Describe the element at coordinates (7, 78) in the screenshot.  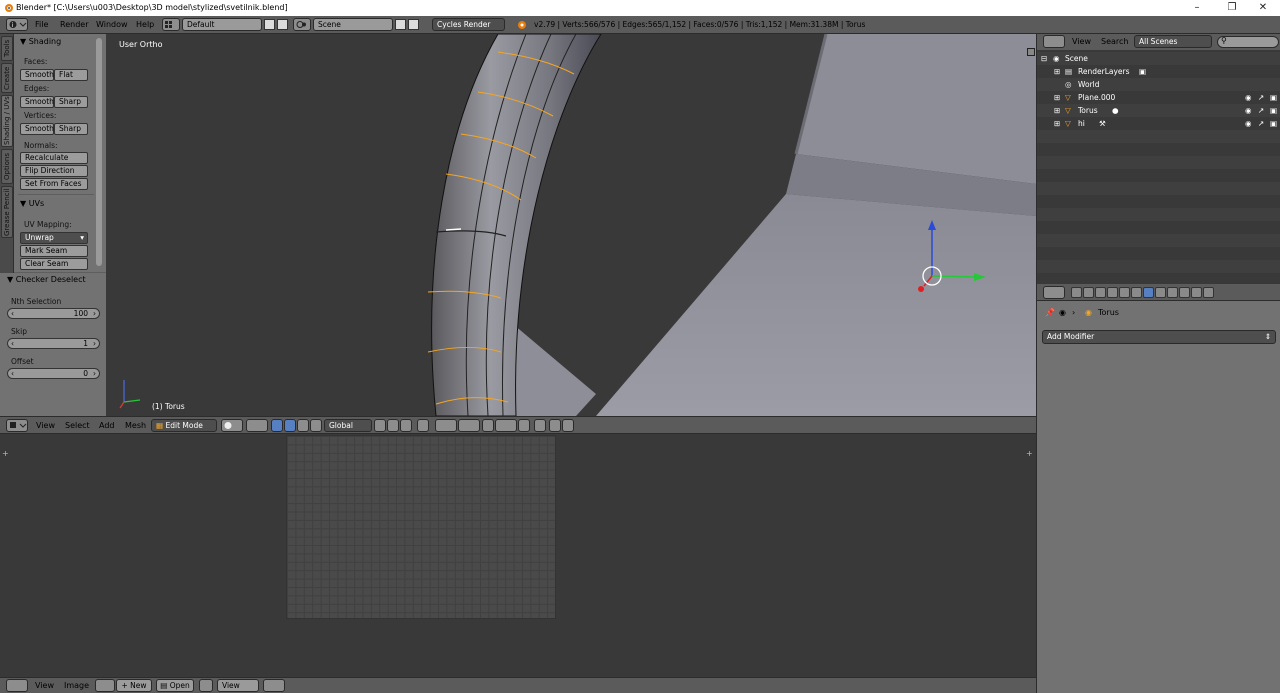
I see `tab-create: Create` at that location.